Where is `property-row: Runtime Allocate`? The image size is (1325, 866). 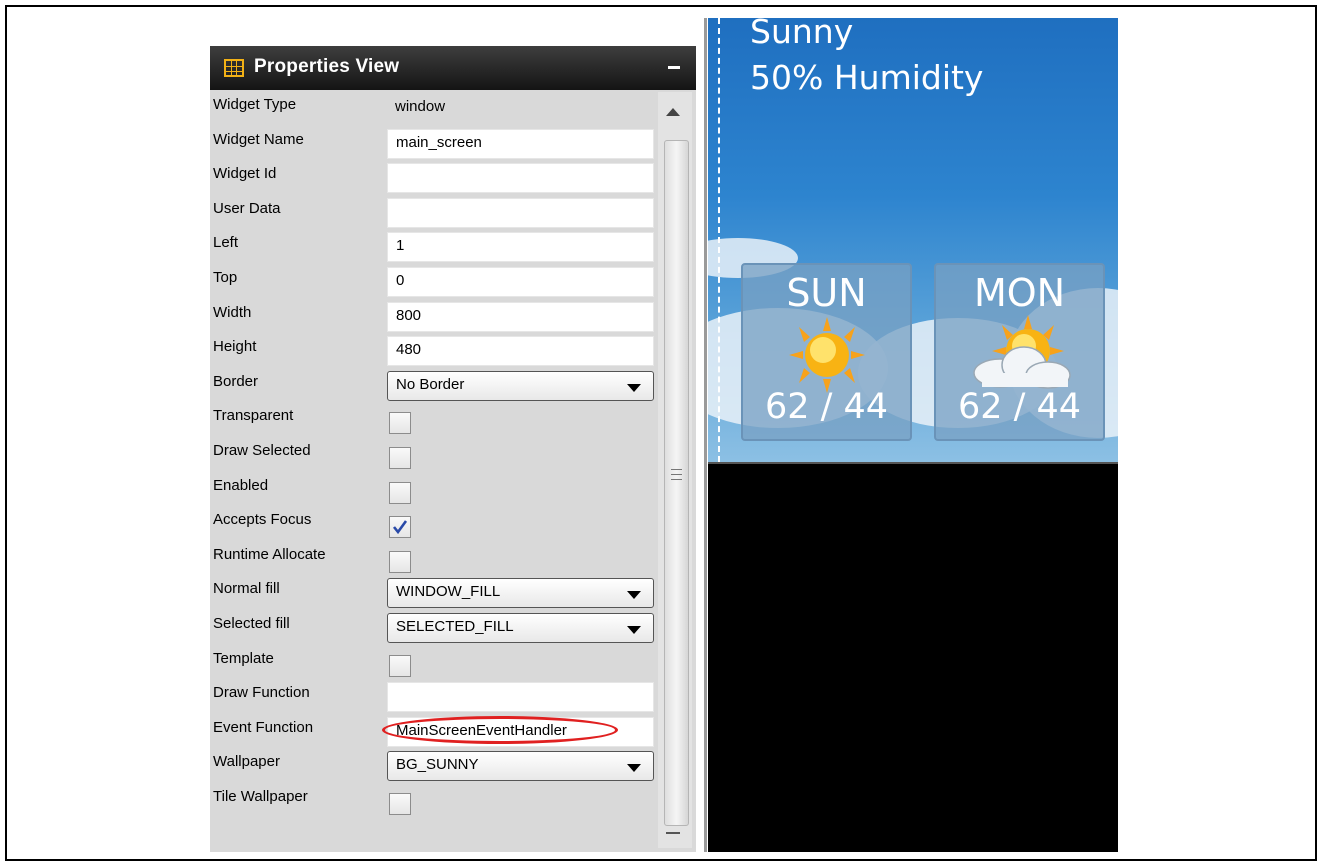 property-row: Runtime Allocate is located at coordinates (435, 559).